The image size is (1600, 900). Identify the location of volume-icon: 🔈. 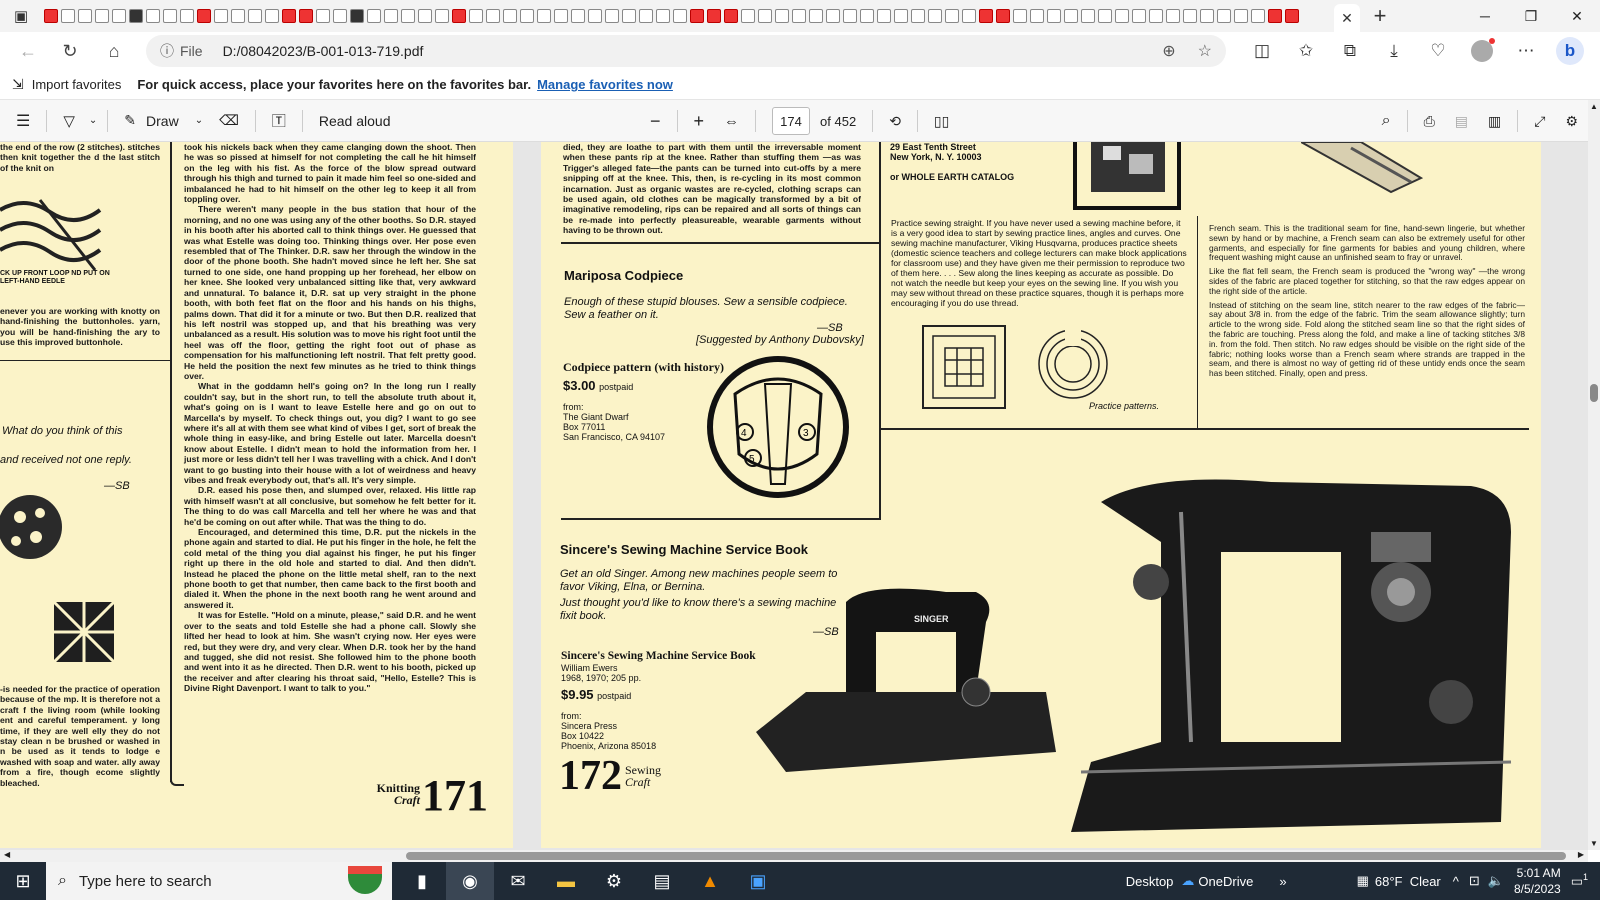
(1496, 881).